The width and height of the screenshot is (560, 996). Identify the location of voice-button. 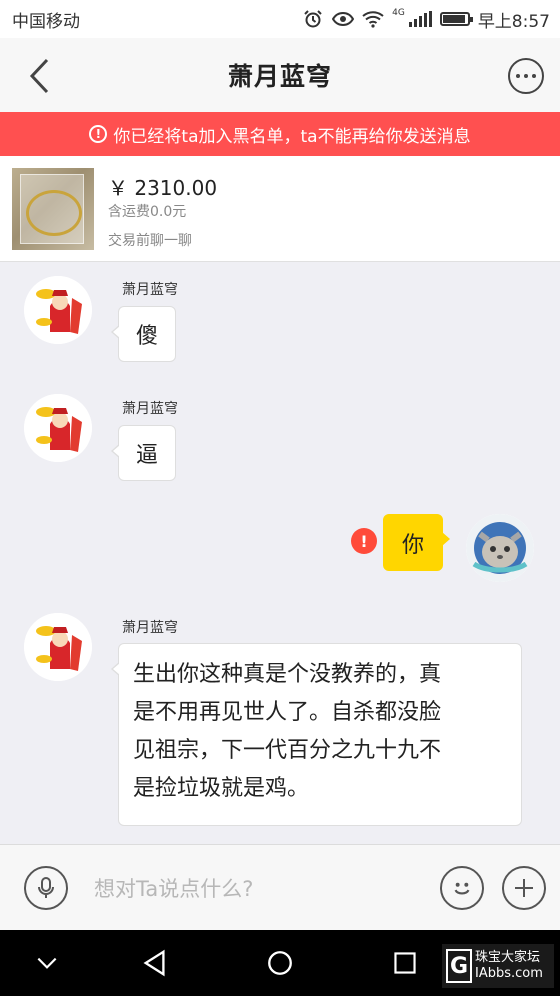
(46, 888).